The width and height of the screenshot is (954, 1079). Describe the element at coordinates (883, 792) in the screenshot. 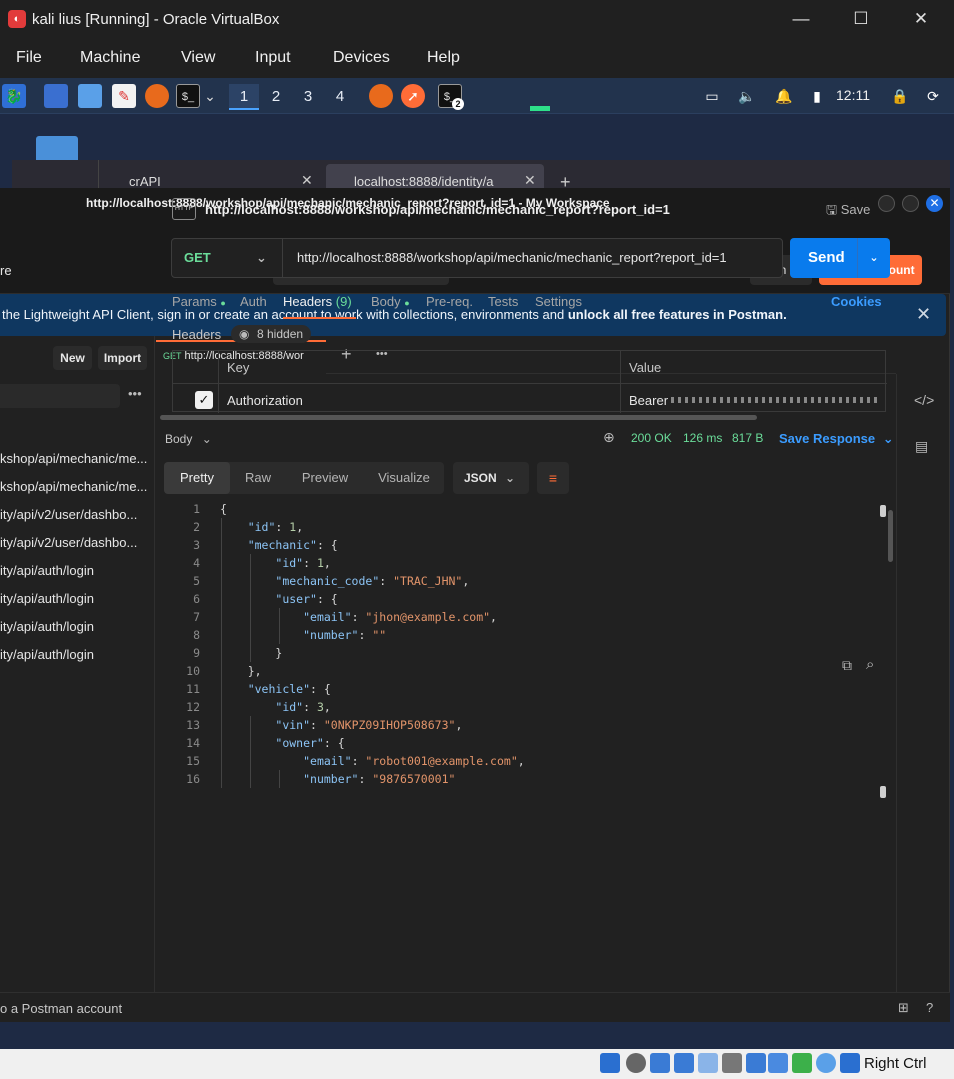

I see `scrollbar-thumb-bottom` at that location.